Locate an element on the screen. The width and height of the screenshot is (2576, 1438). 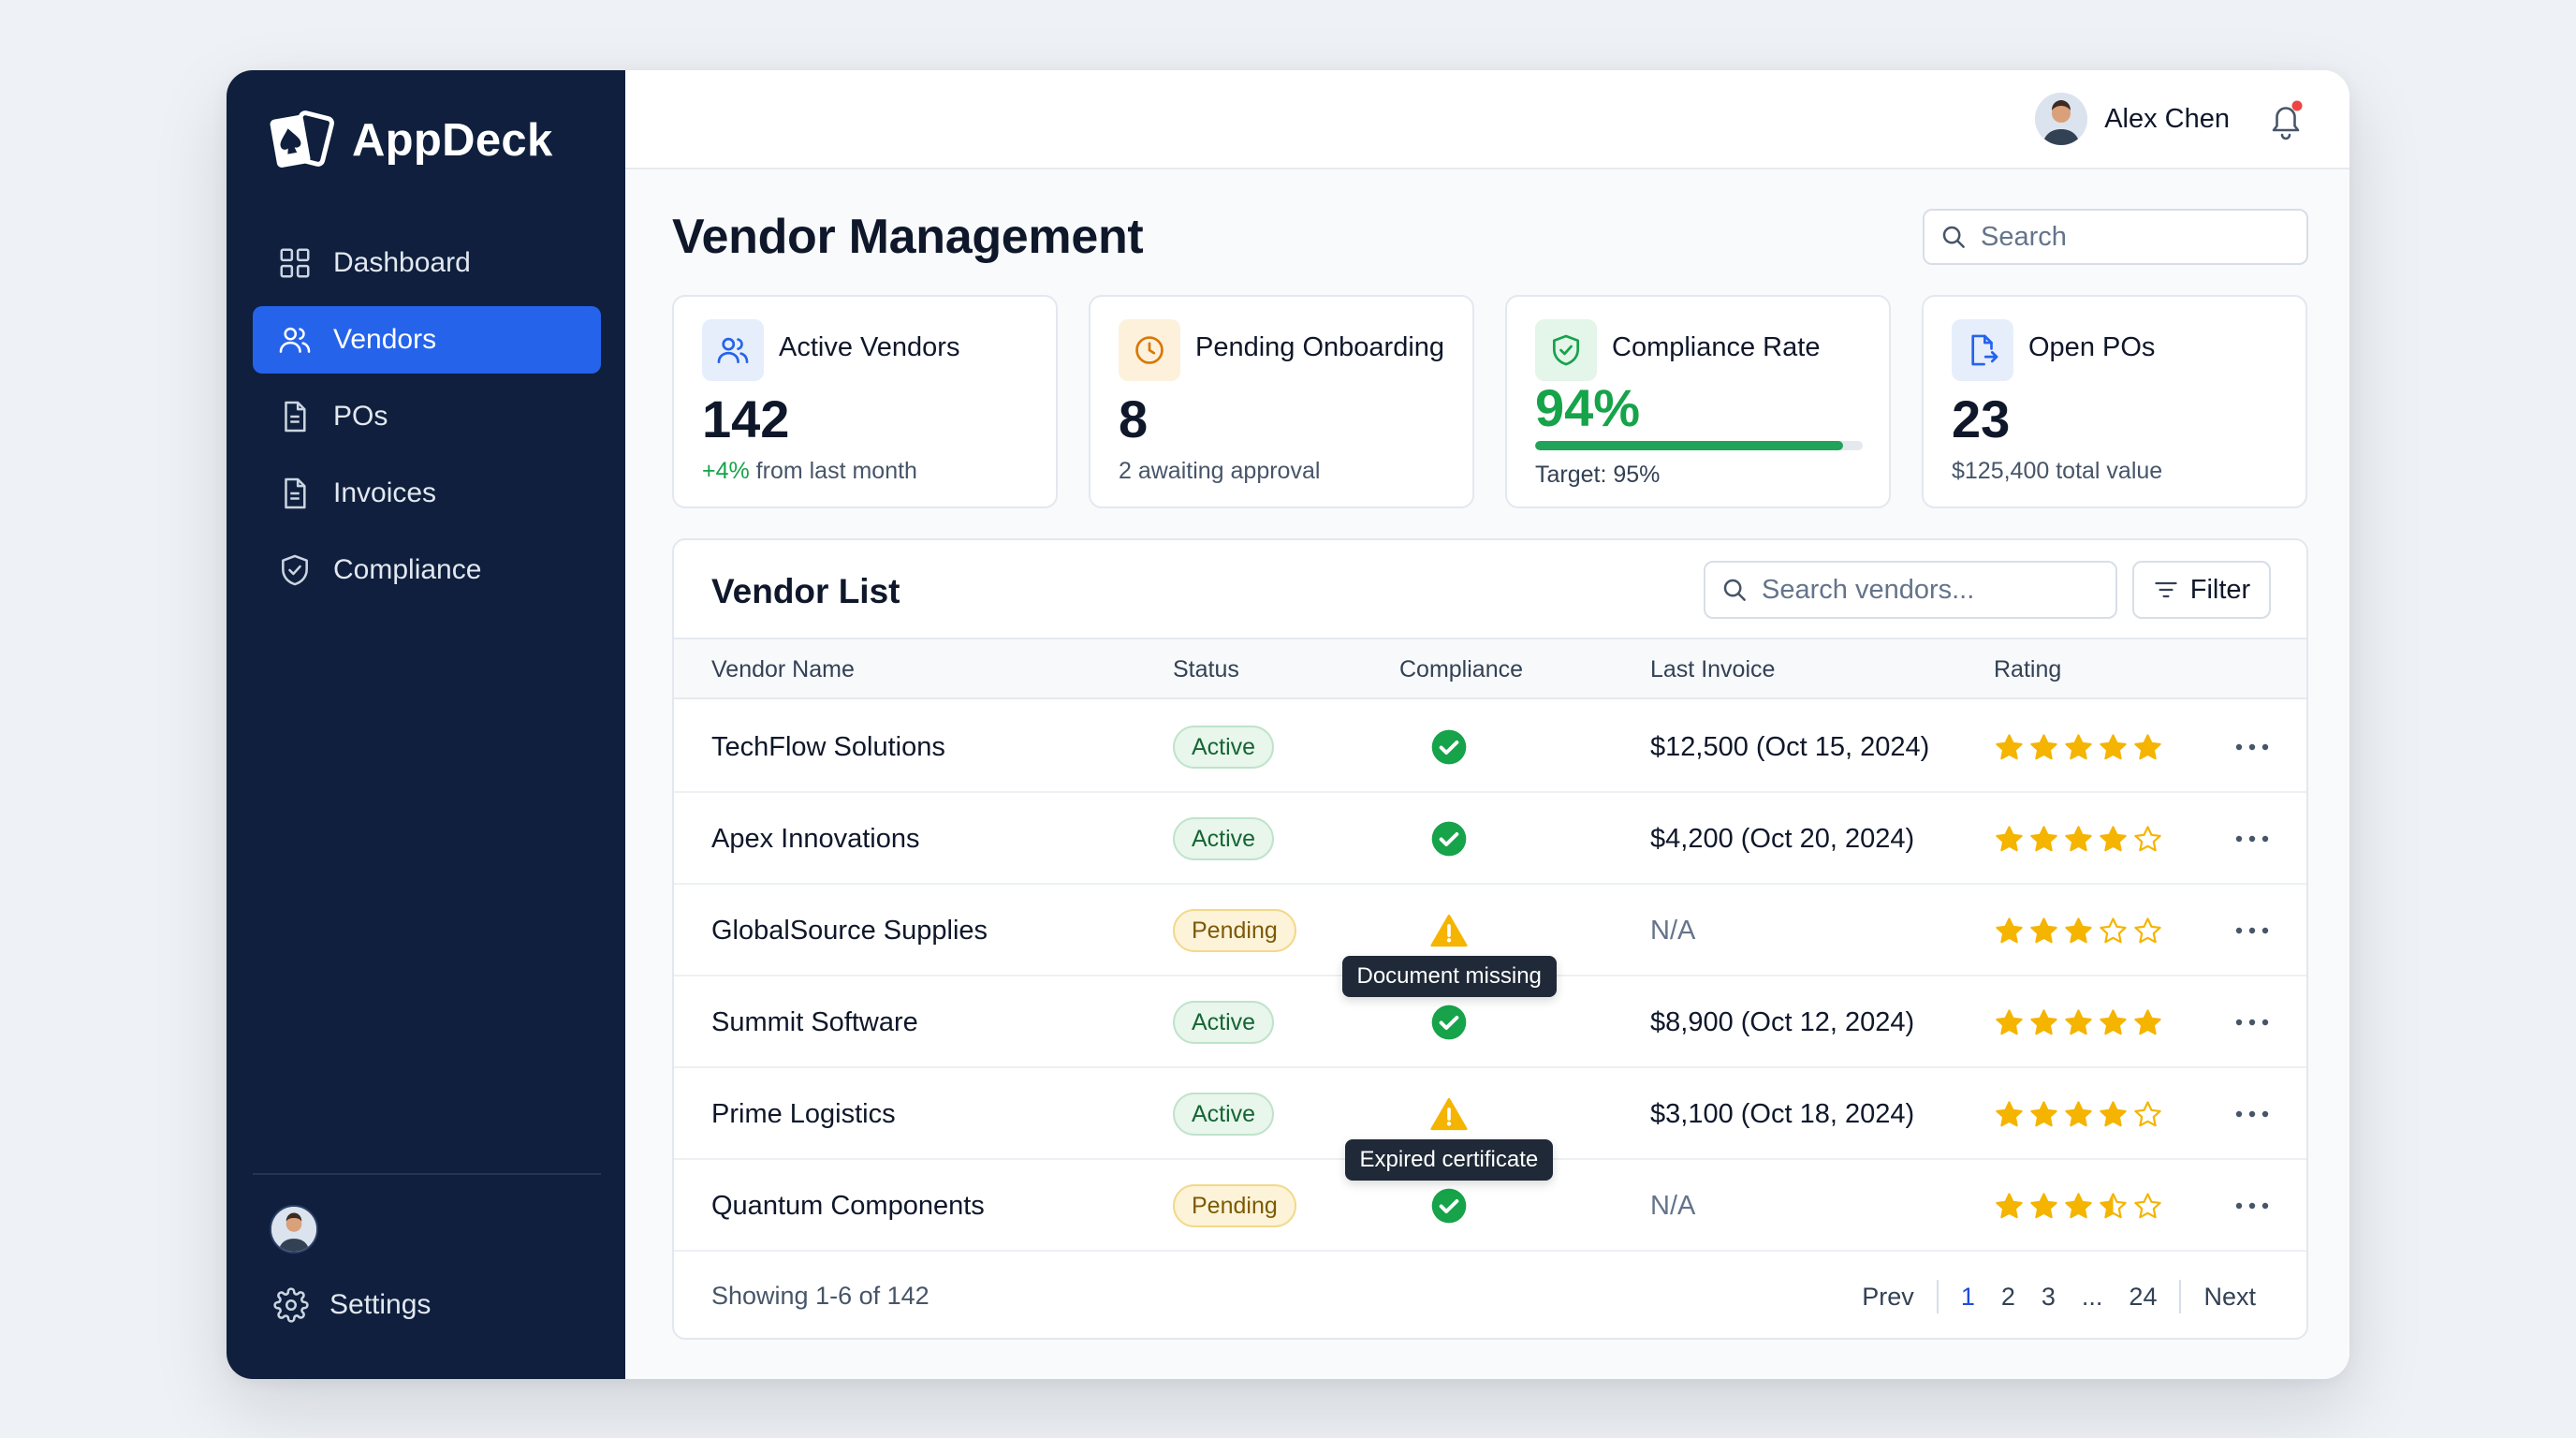
user-menu: Alex Chen is located at coordinates (2132, 119).